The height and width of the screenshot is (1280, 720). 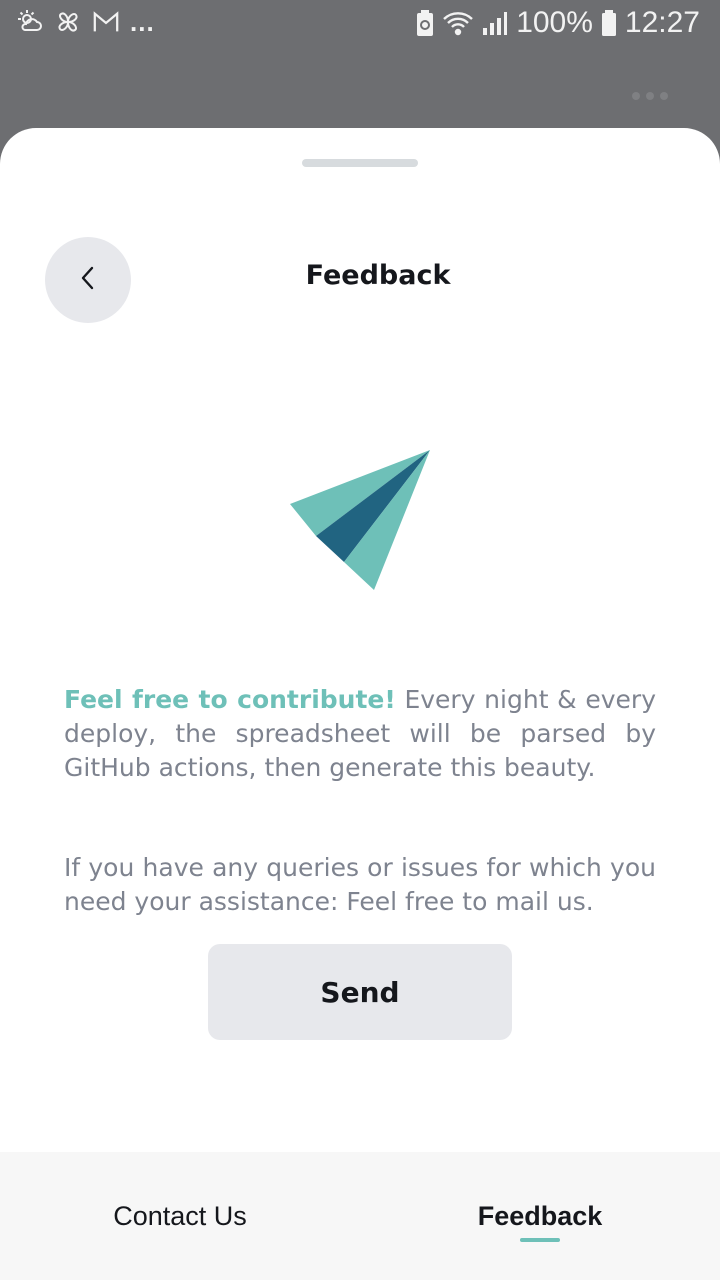 I want to click on bottom-nav: Contact Us Feedback, so click(x=360, y=1216).